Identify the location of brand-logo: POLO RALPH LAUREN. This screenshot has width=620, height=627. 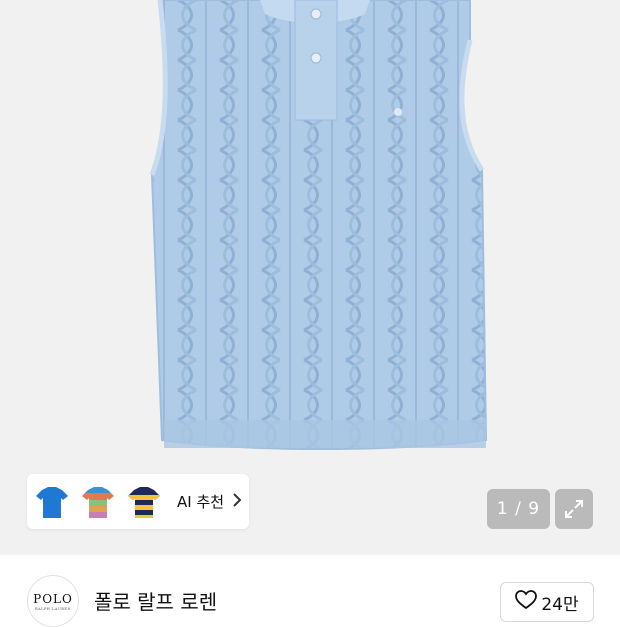
(53, 601).